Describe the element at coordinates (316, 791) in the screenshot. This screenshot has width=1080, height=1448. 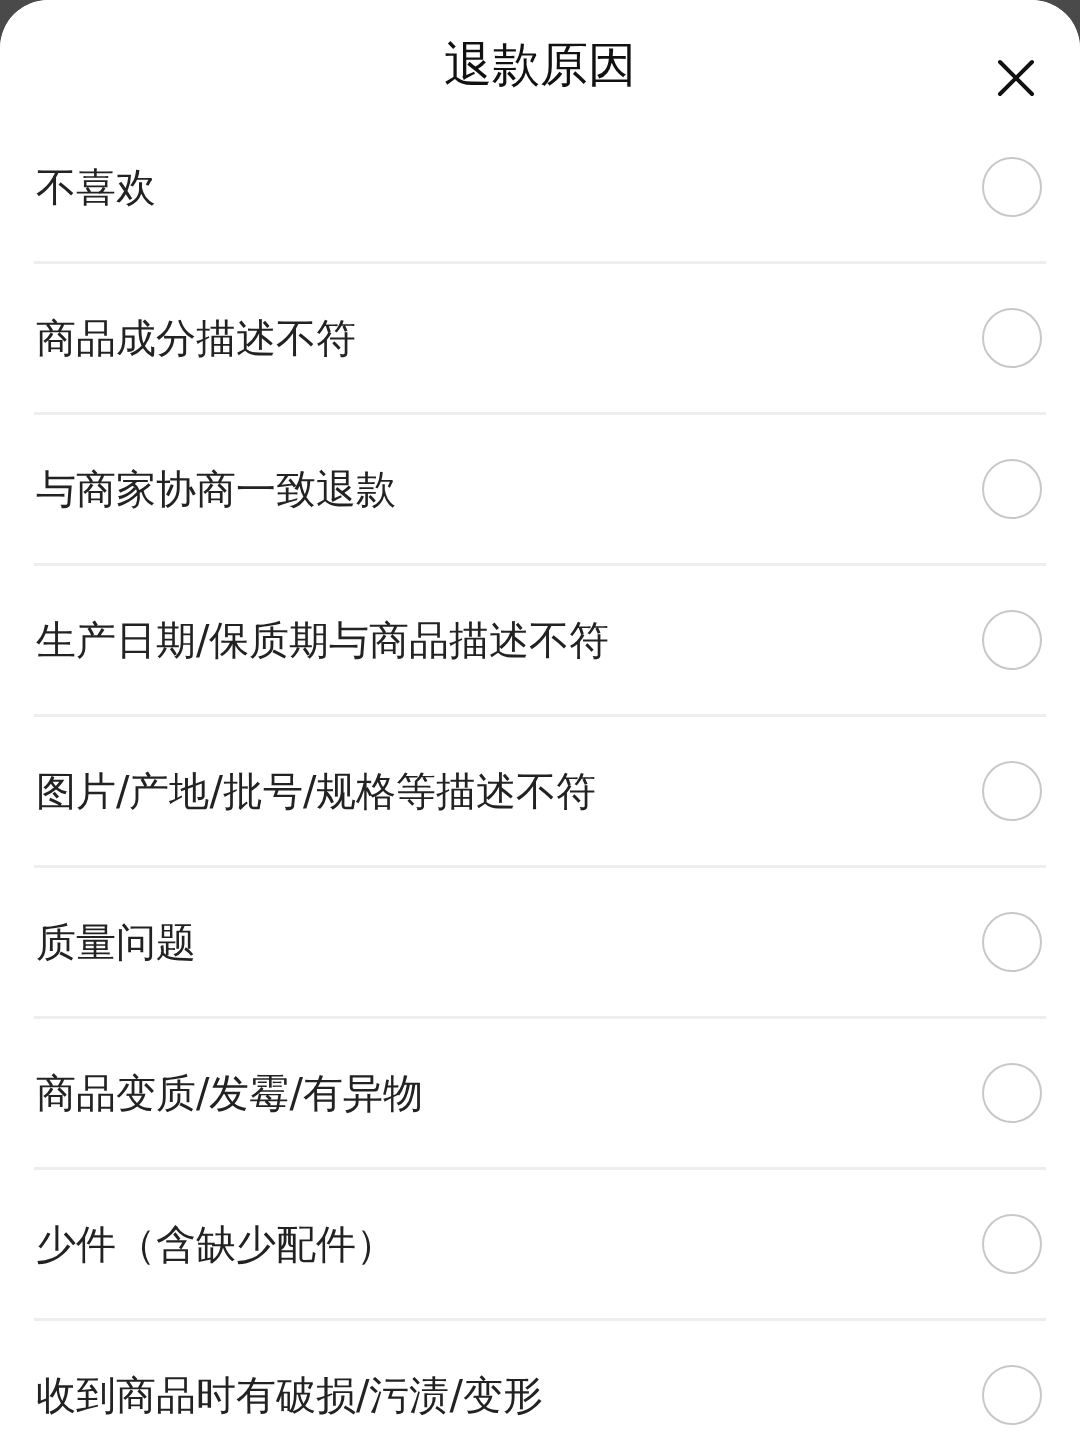
I see `reason-label: 图片/产地/批号/规格等描述不符` at that location.